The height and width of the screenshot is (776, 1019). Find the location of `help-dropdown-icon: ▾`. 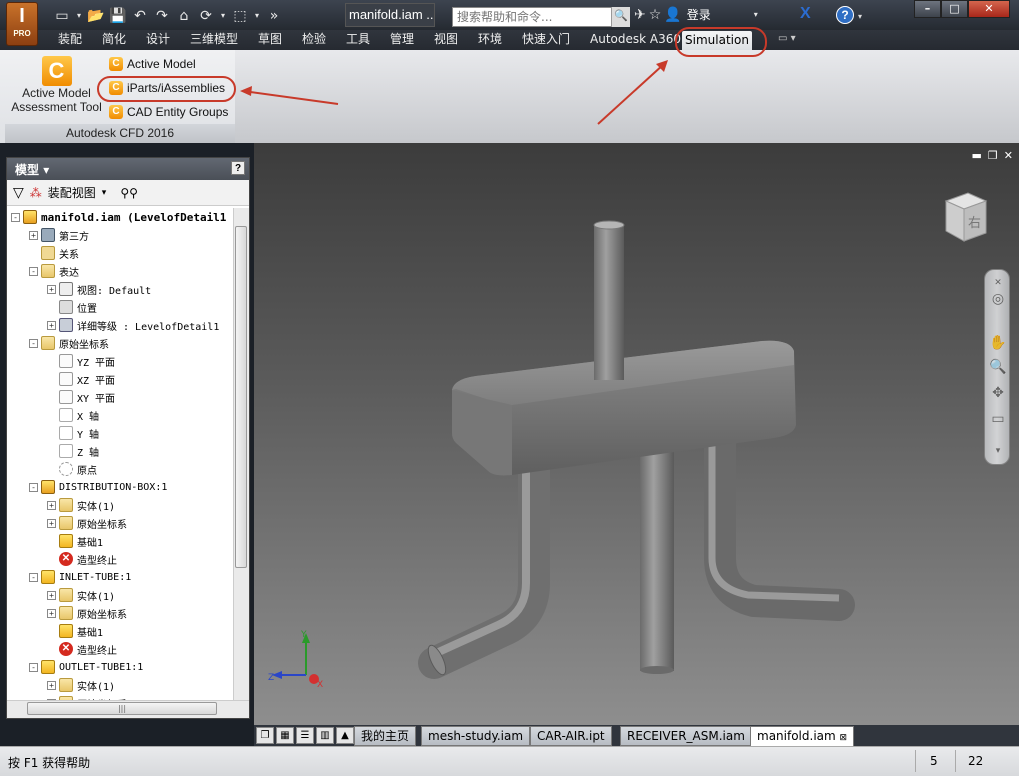

help-dropdown-icon: ▾ is located at coordinates (860, 16).